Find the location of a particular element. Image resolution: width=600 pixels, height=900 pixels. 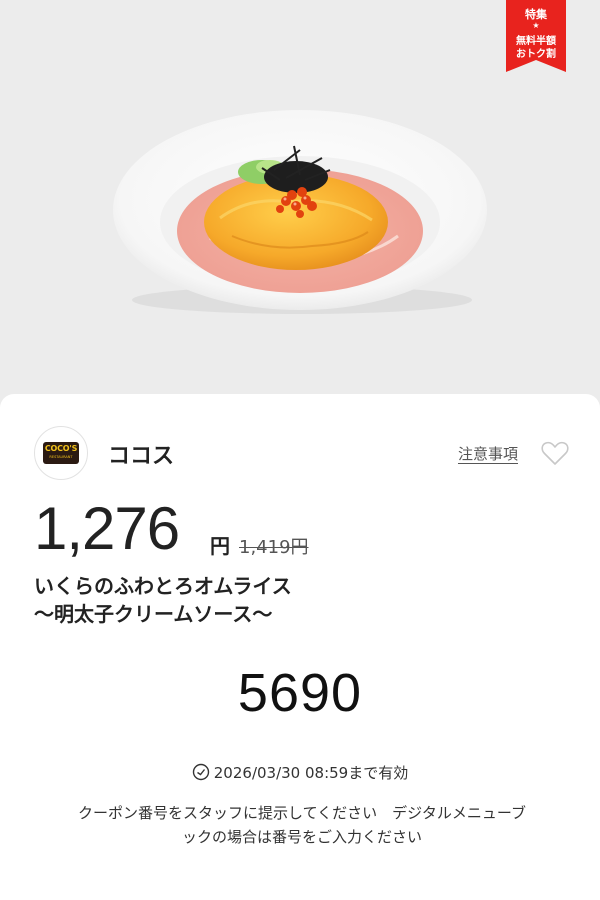

coupon-code: 5690 is located at coordinates (300, 693).